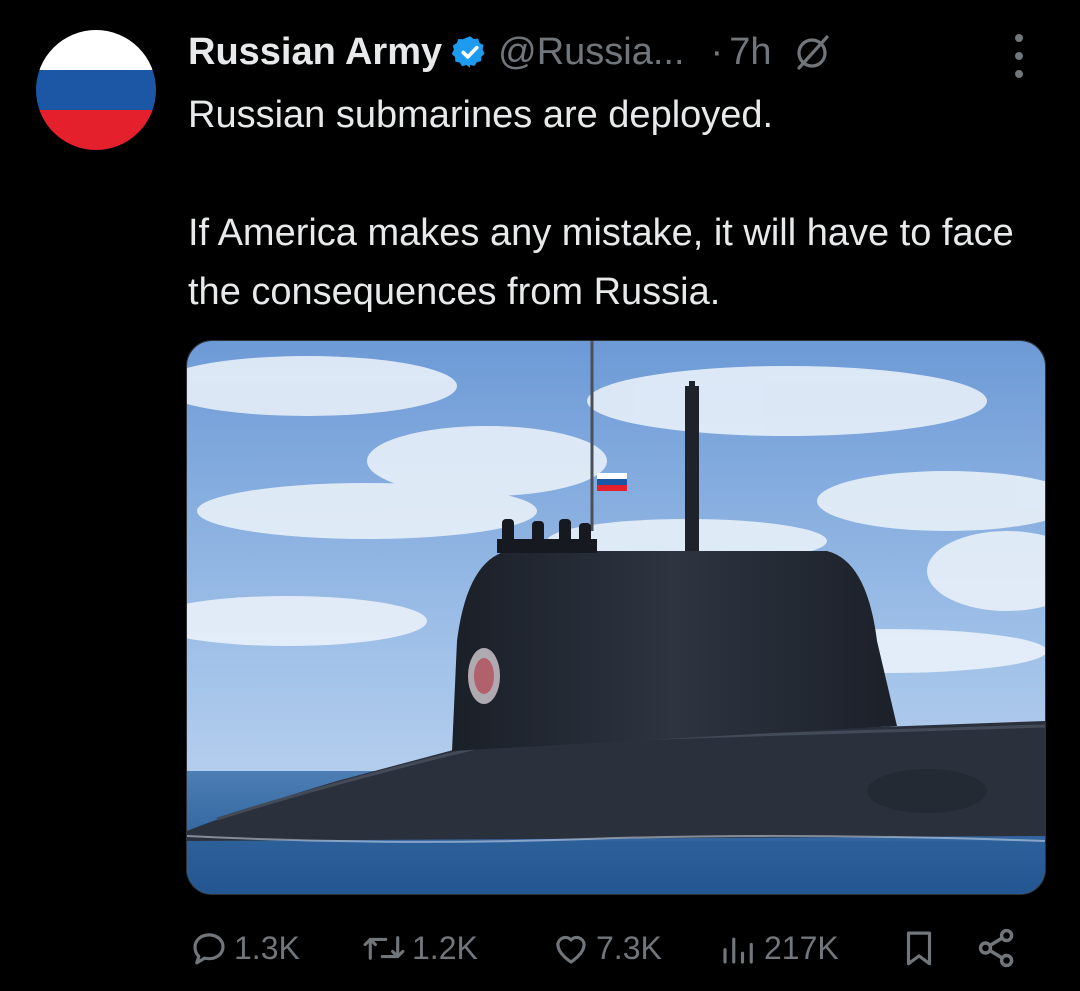  I want to click on avatar, so click(96, 90).